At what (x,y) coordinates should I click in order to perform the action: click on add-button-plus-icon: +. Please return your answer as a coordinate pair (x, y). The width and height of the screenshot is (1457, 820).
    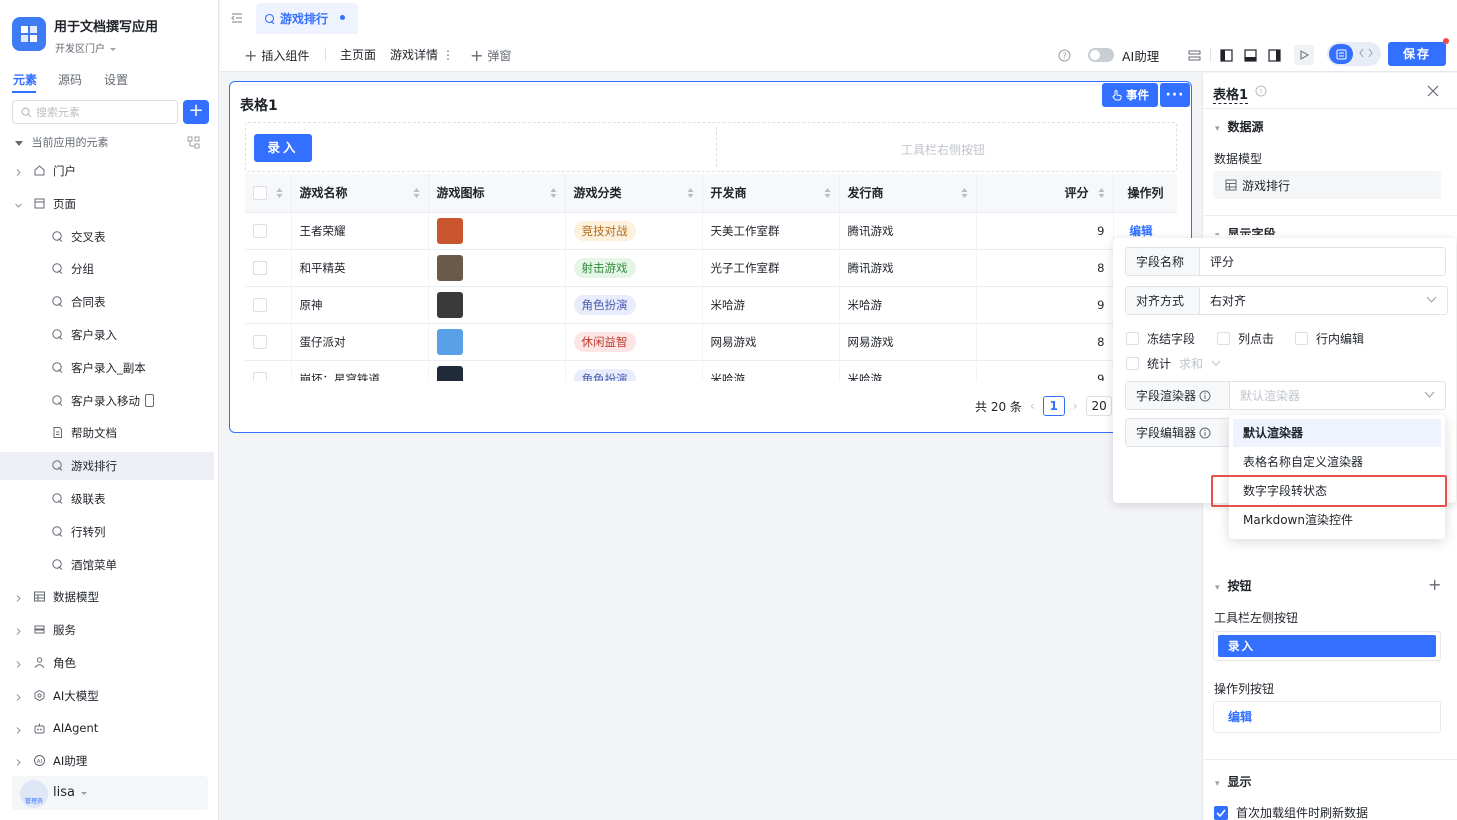
    Looking at the image, I should click on (1434, 584).